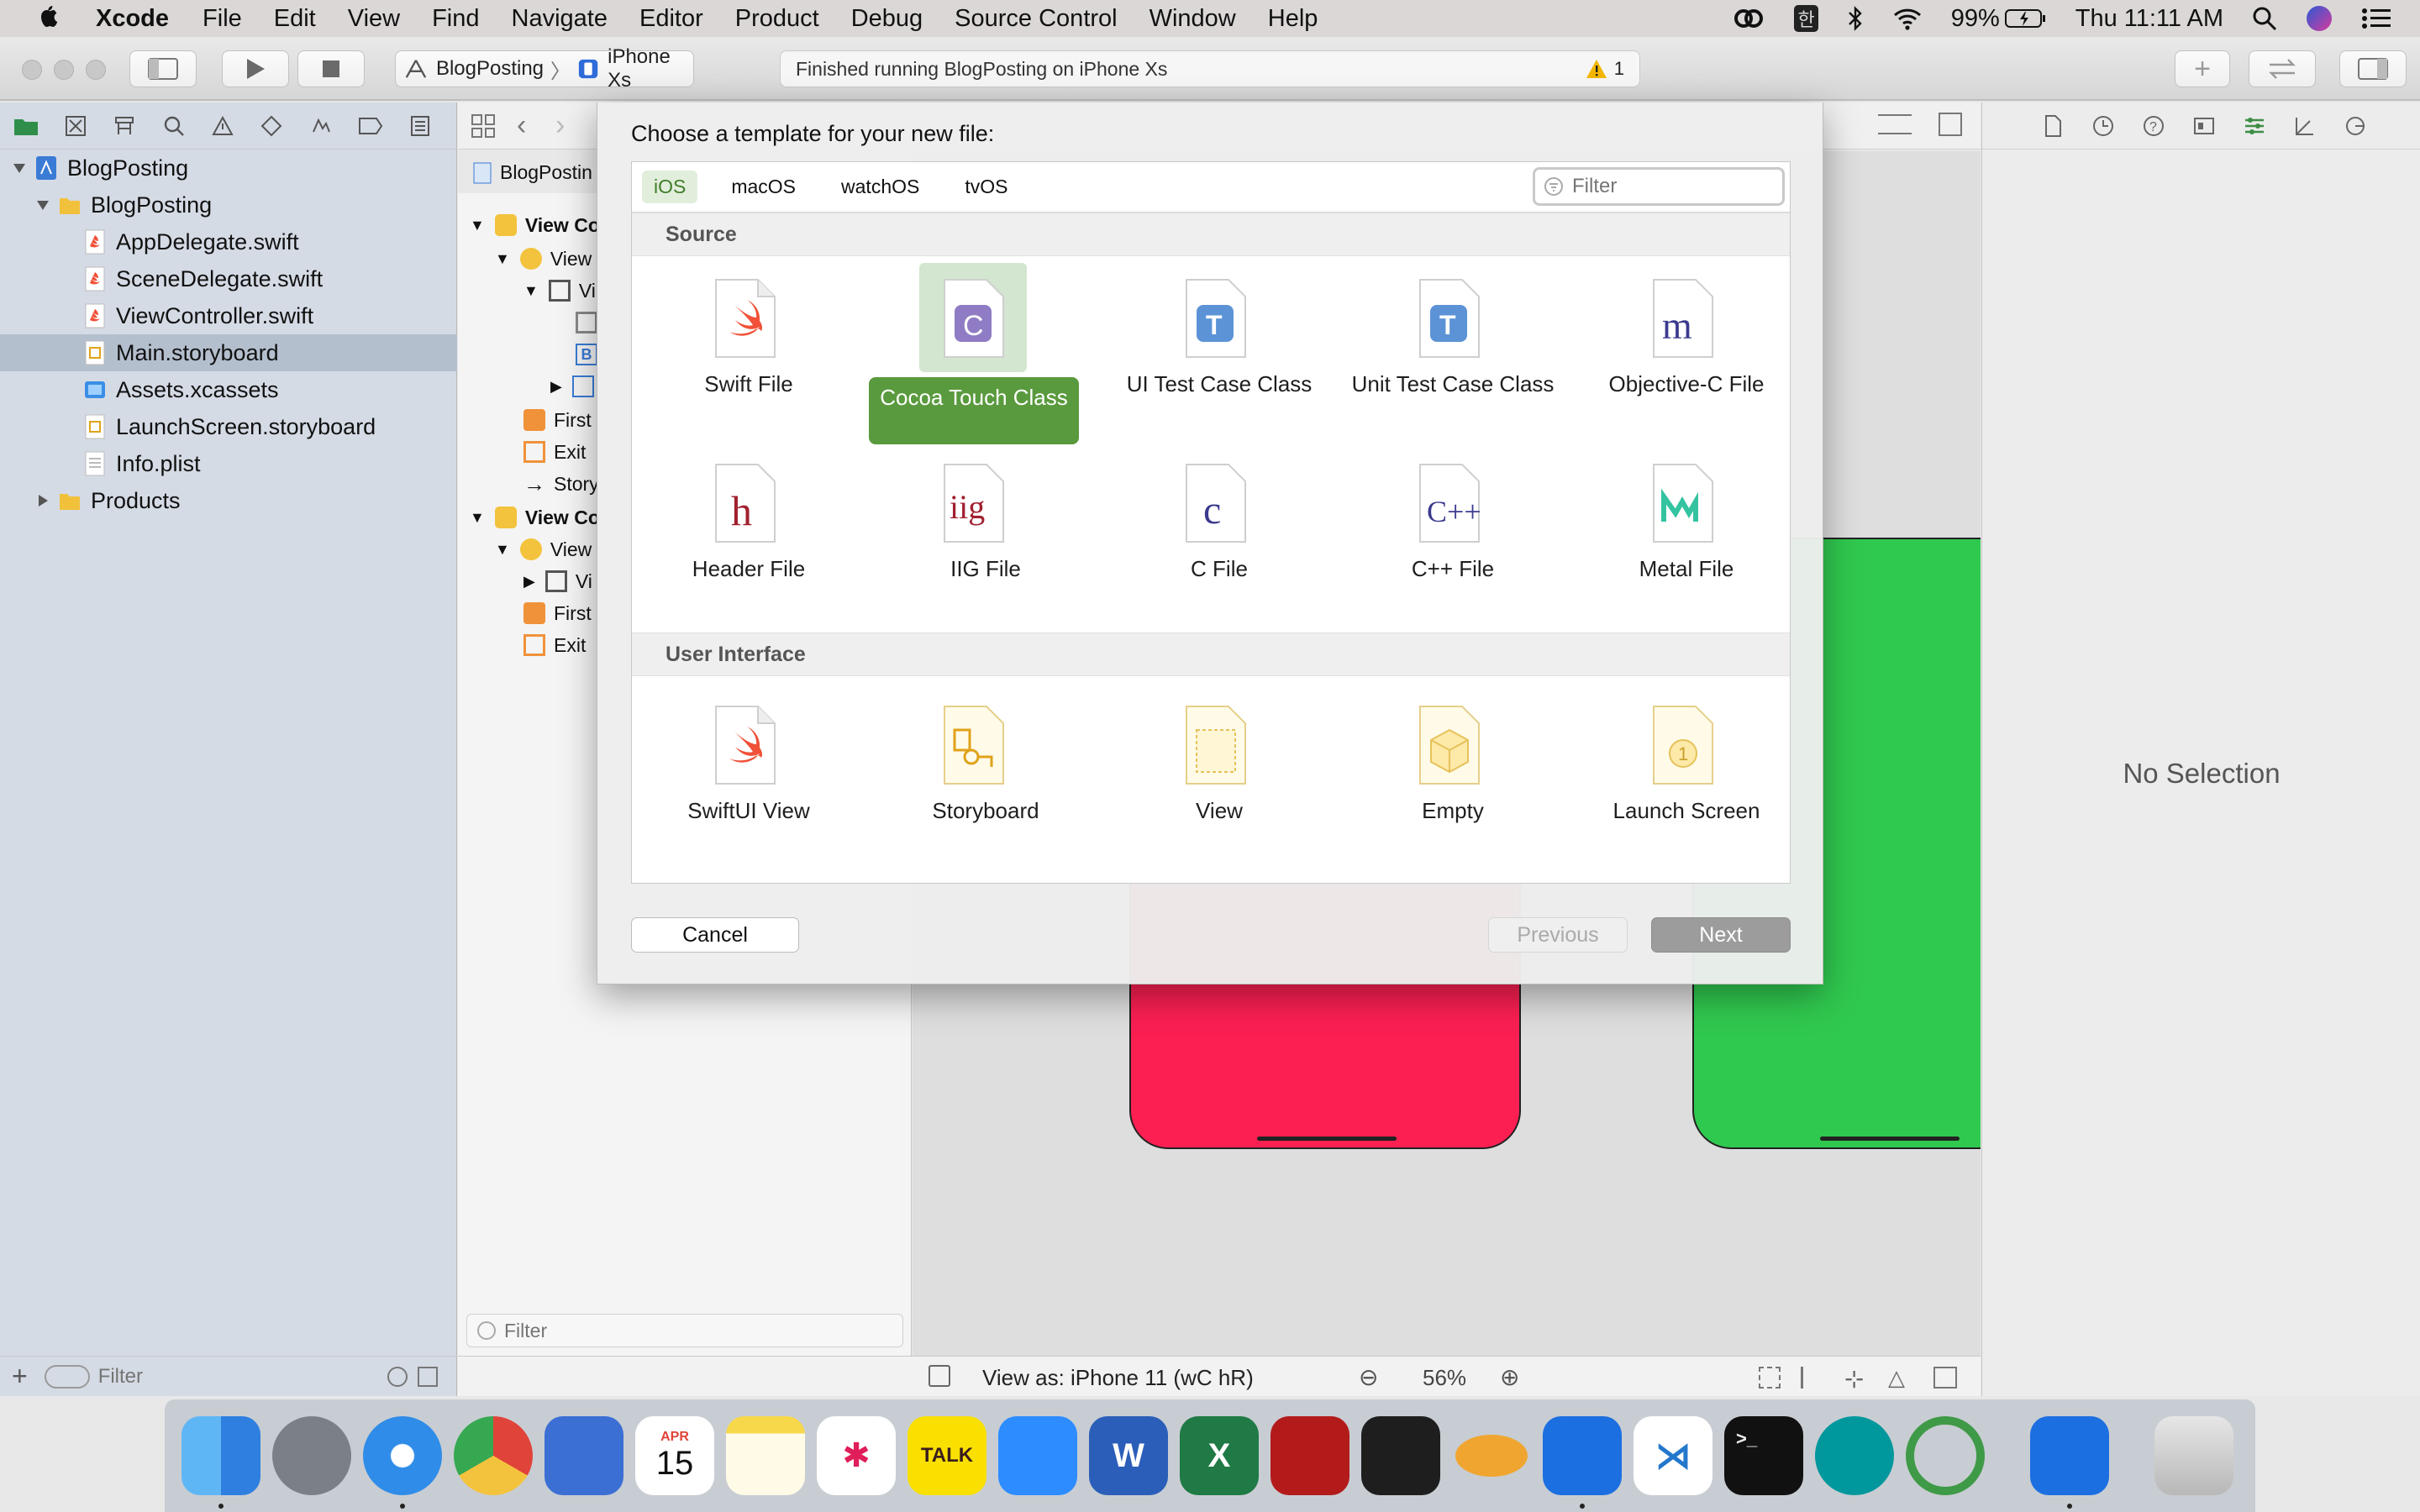  I want to click on menu-app-name: Xcode, so click(132, 19).